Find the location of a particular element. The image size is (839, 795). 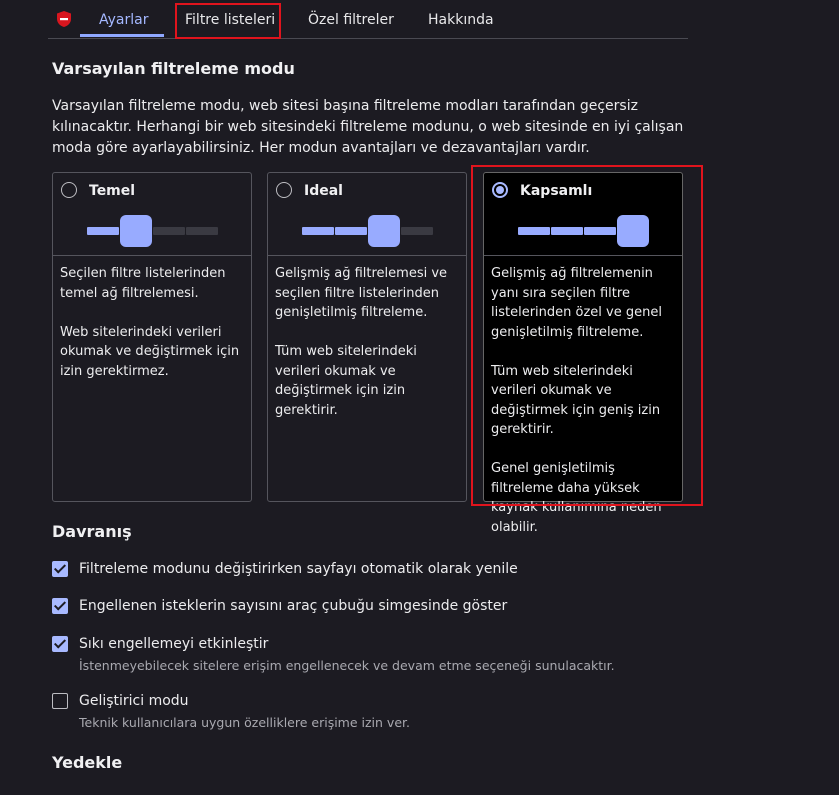

checkbox-auto-reload is located at coordinates (60, 569).